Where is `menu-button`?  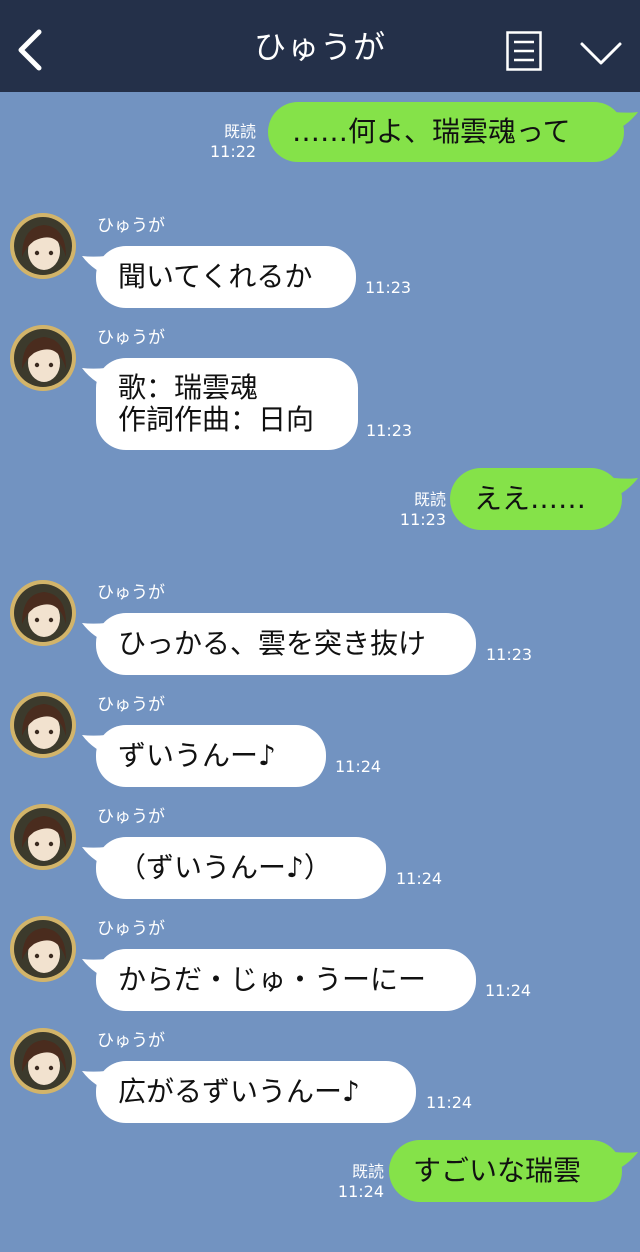
menu-button is located at coordinates (524, 51).